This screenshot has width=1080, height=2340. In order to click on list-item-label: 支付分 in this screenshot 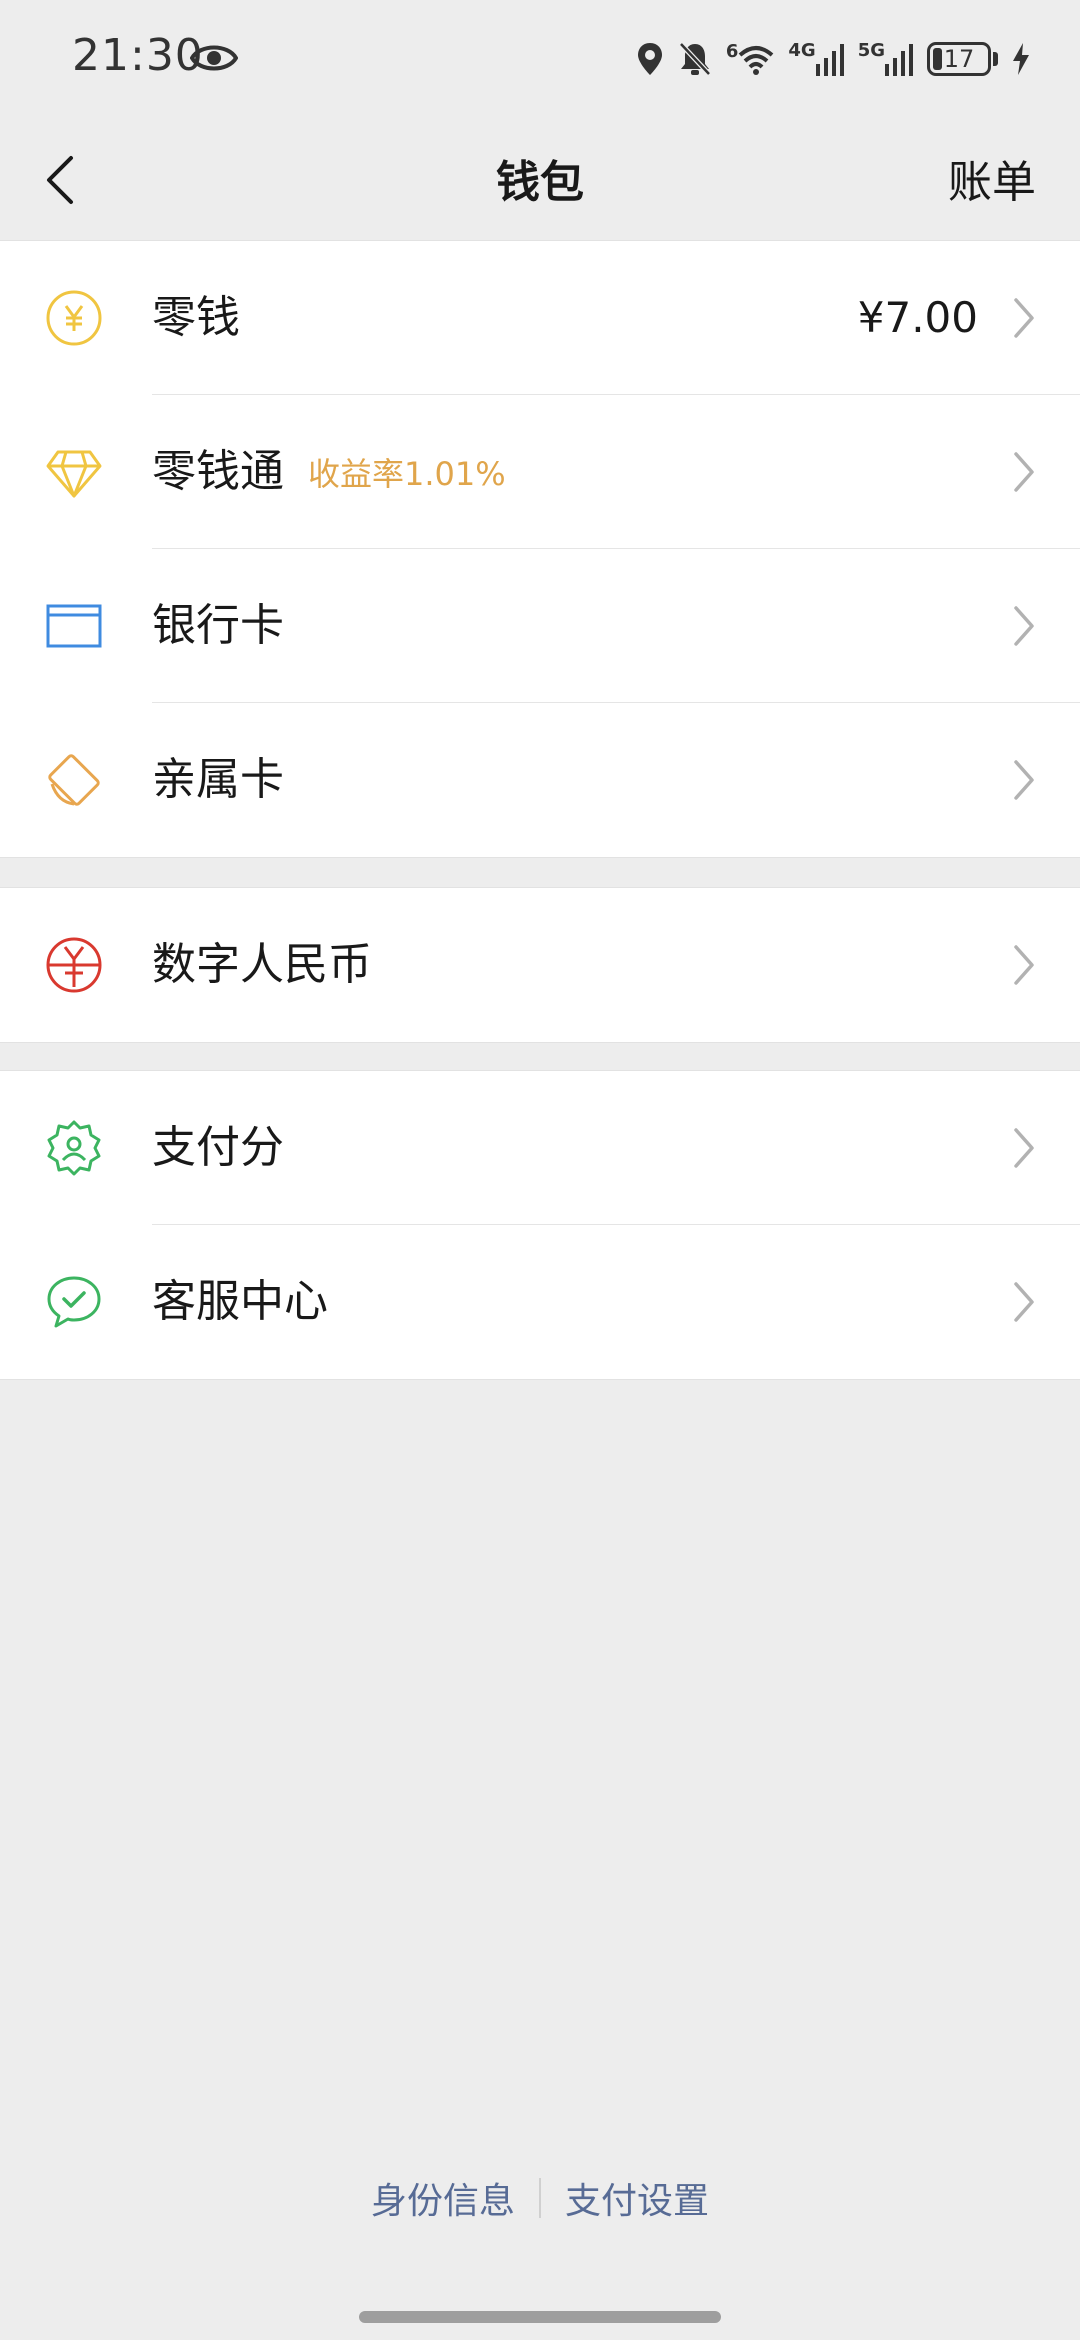, I will do `click(218, 1147)`.